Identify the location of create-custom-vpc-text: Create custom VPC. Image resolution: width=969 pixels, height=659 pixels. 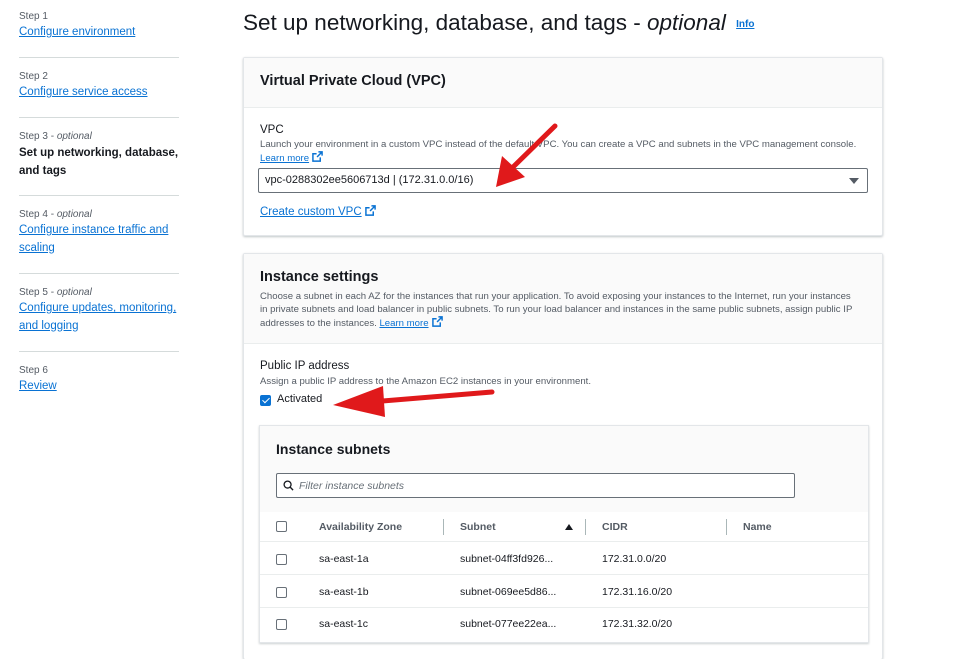
(311, 212).